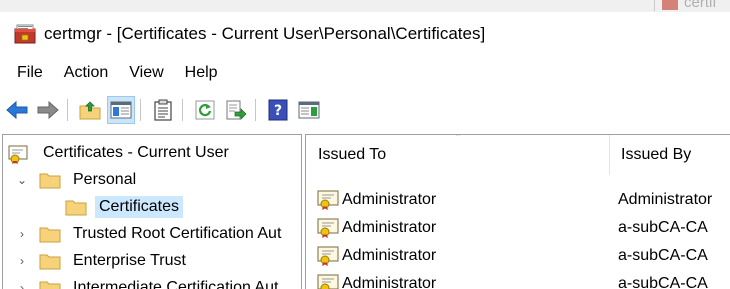 The image size is (730, 289). What do you see at coordinates (86, 73) in the screenshot?
I see `menu-action: Action` at bounding box center [86, 73].